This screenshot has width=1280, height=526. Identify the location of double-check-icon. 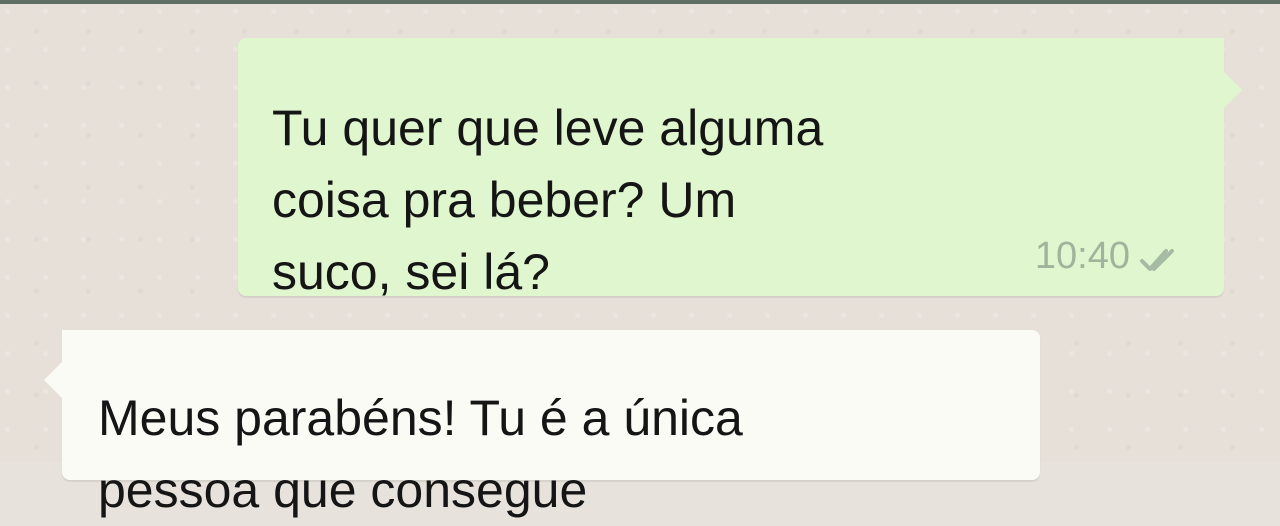
(1161, 256).